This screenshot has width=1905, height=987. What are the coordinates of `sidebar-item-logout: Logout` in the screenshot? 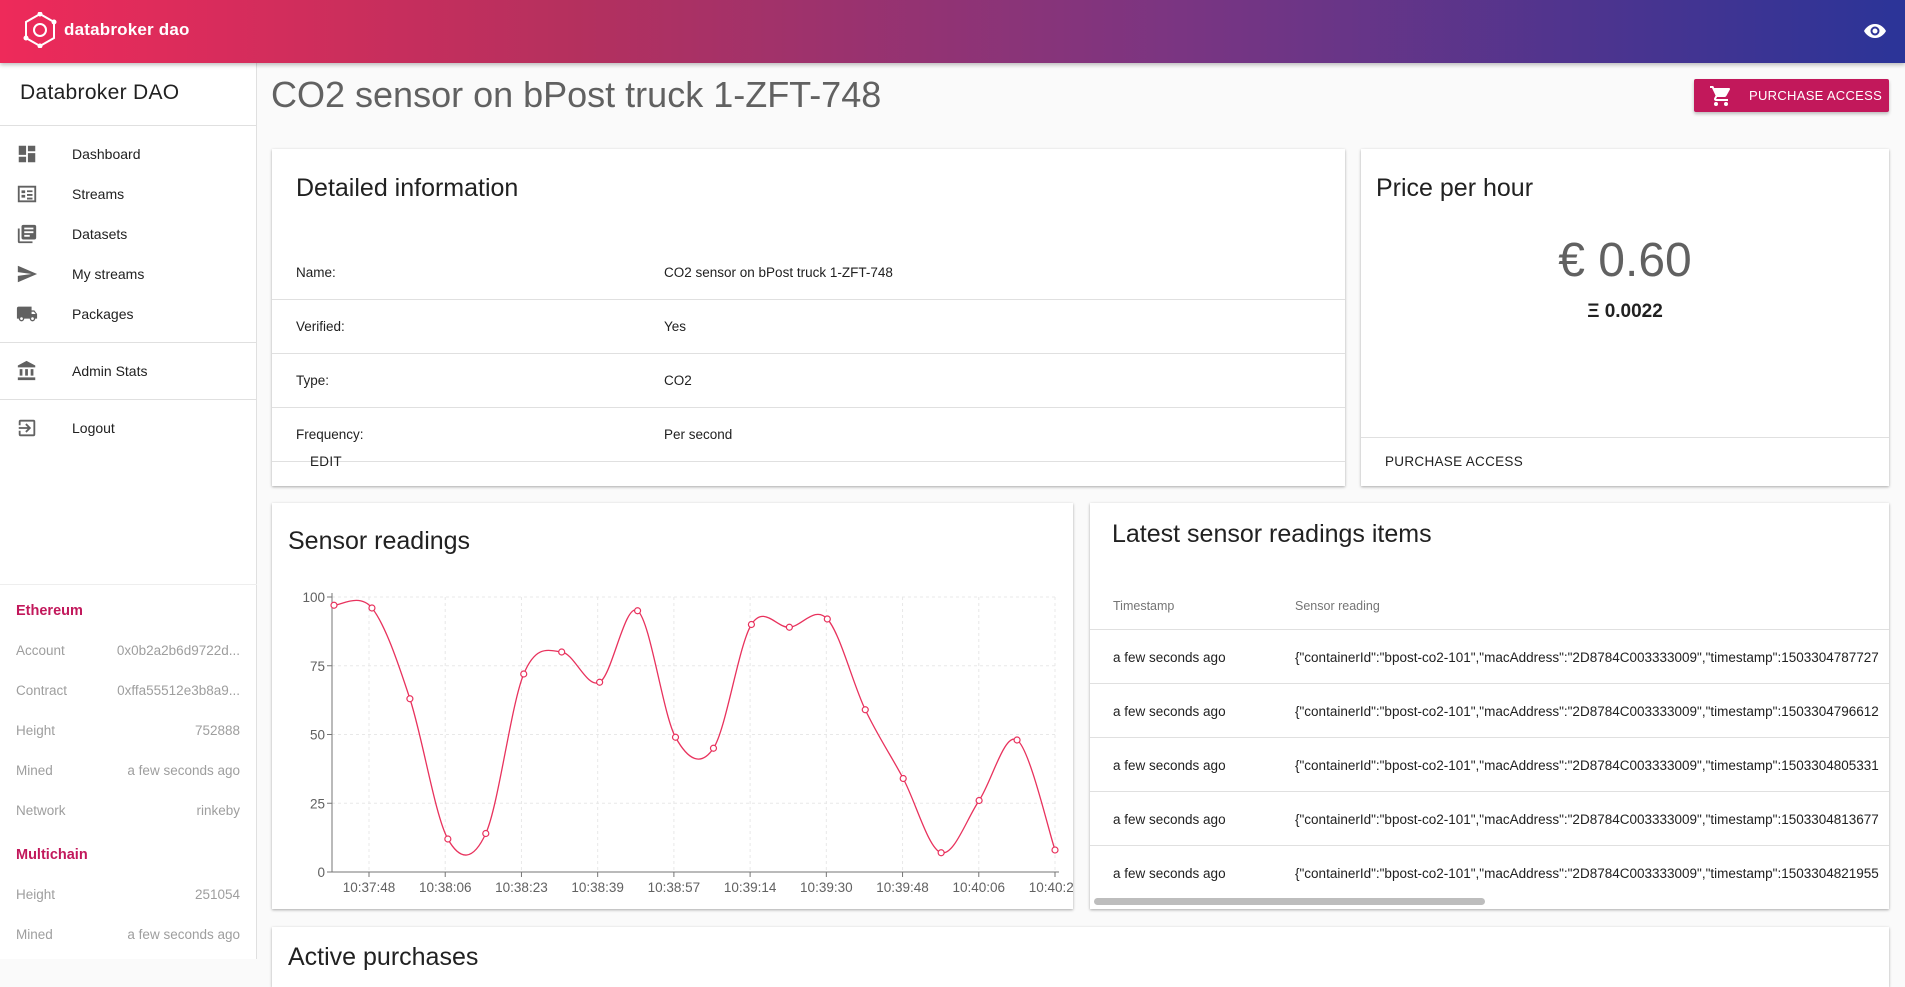 It's located at (128, 428).